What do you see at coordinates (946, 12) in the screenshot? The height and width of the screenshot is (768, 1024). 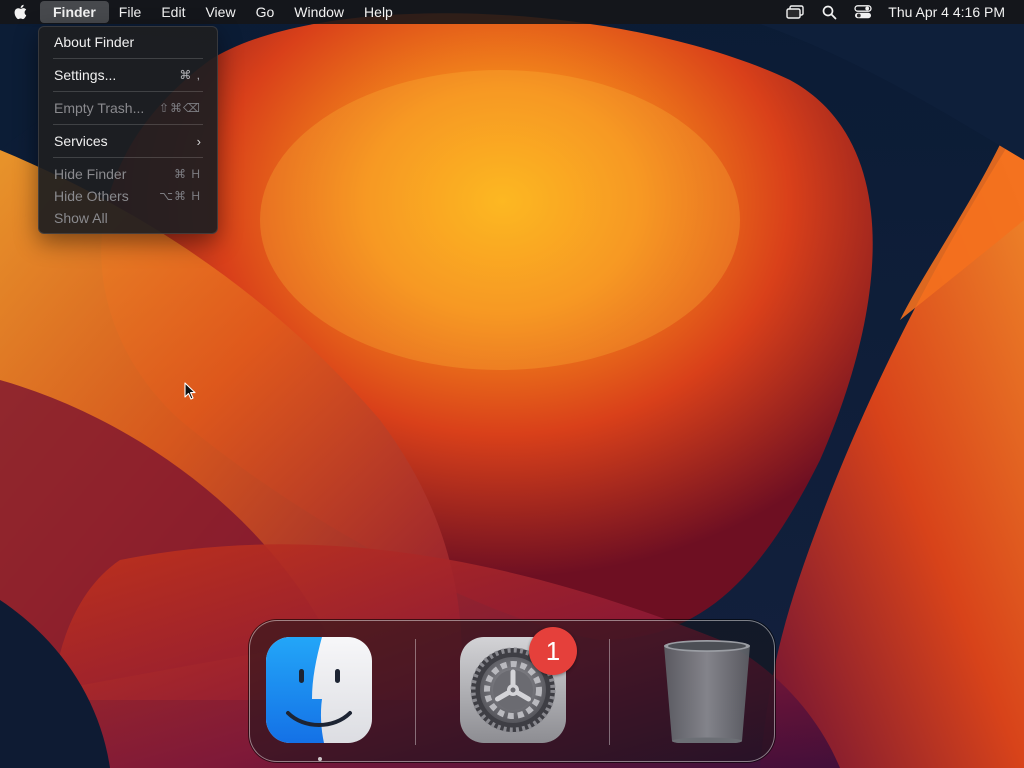 I see `menu-bar-clock: Thu Apr 4 4:16 PM` at bounding box center [946, 12].